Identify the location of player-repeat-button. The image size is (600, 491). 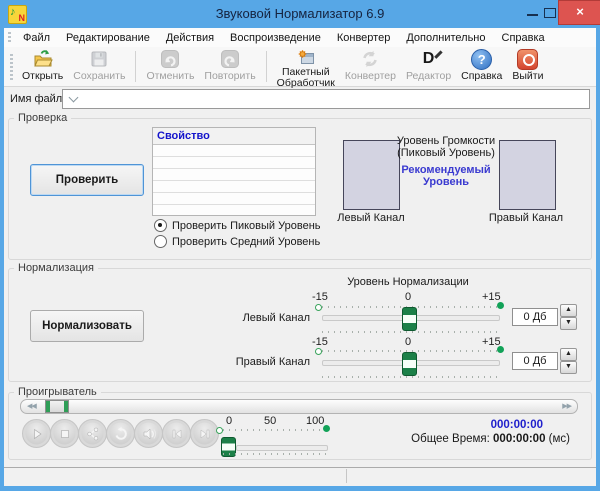
(120, 433).